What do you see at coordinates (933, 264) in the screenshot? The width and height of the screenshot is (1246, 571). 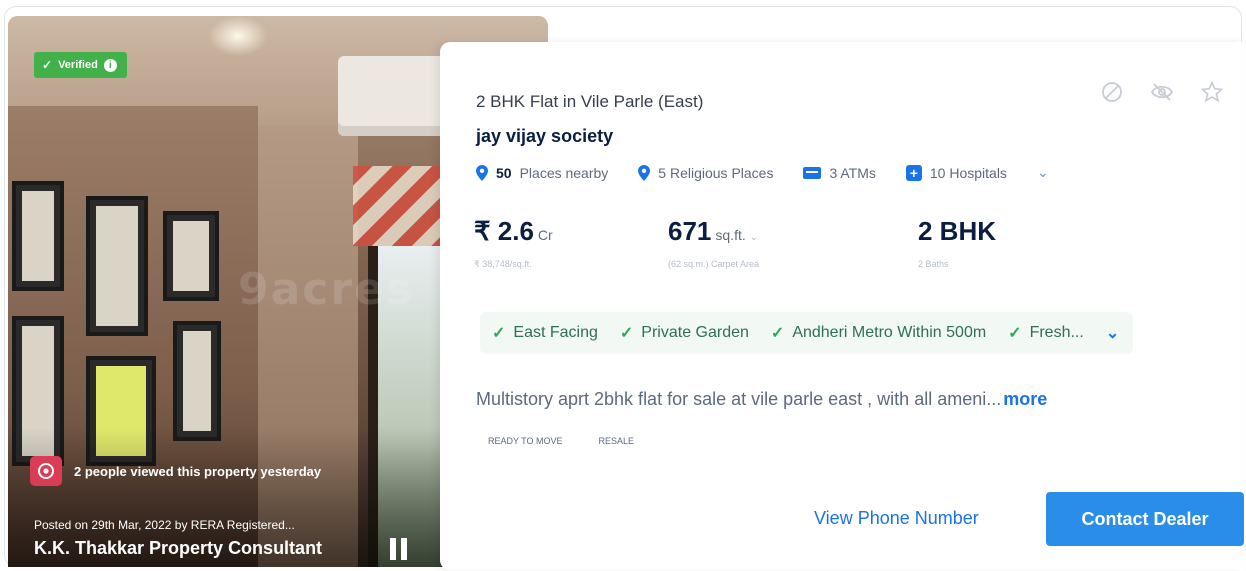 I see `baths-count: 2 Baths` at bounding box center [933, 264].